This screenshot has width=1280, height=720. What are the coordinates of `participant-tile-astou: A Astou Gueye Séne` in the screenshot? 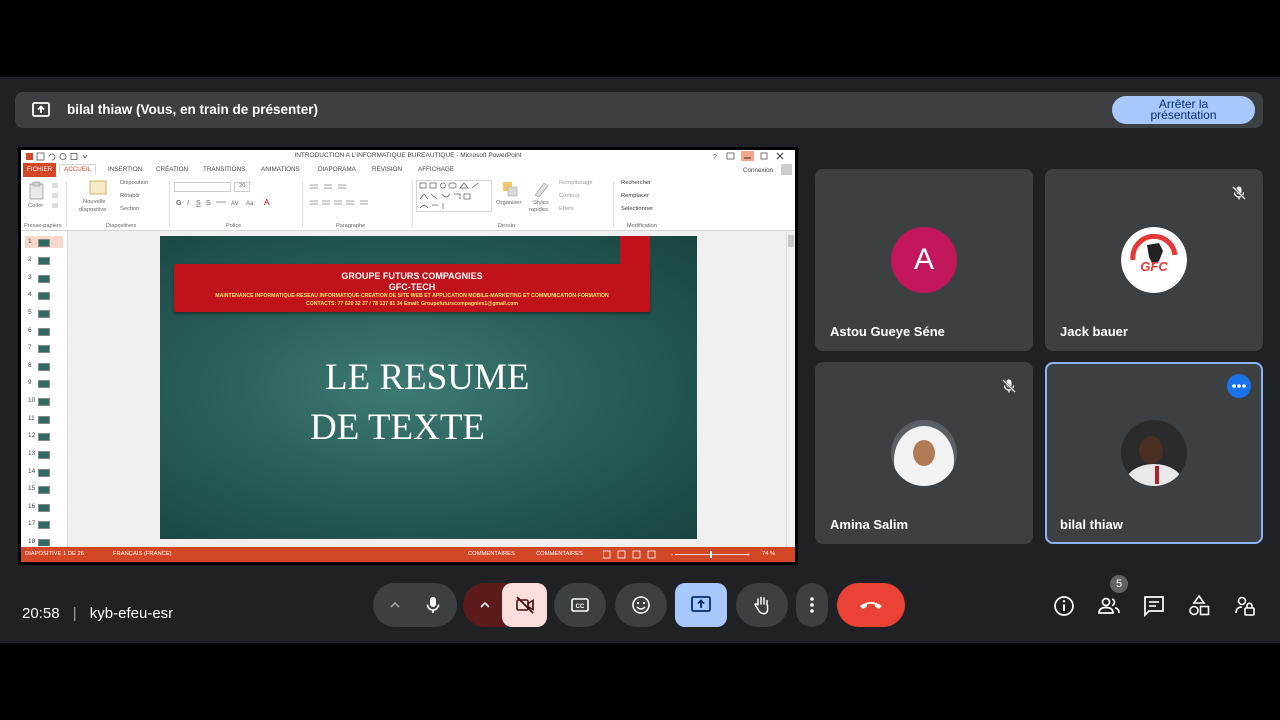 It's located at (924, 260).